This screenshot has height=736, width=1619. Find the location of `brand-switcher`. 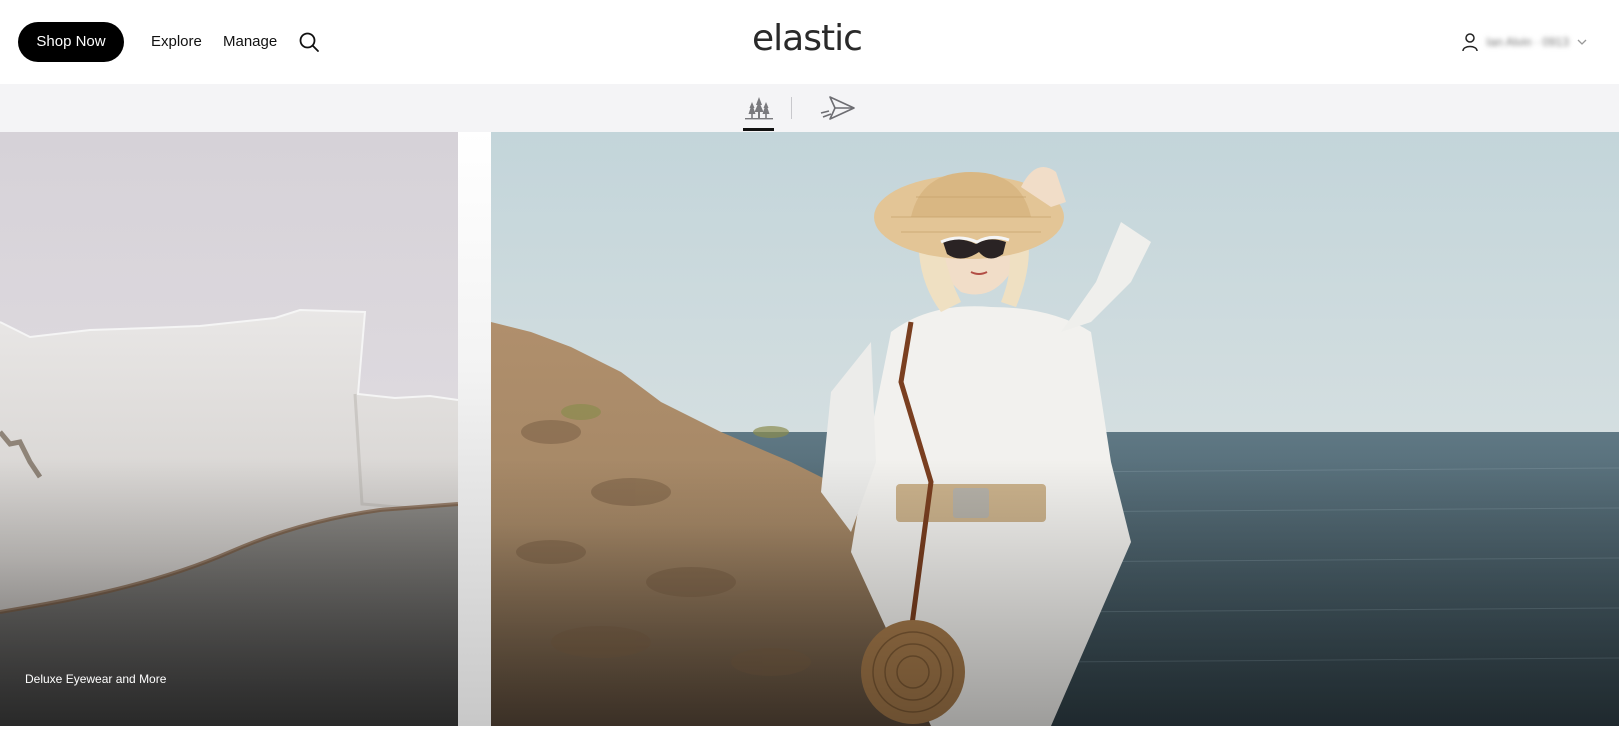

brand-switcher is located at coordinates (809, 108).